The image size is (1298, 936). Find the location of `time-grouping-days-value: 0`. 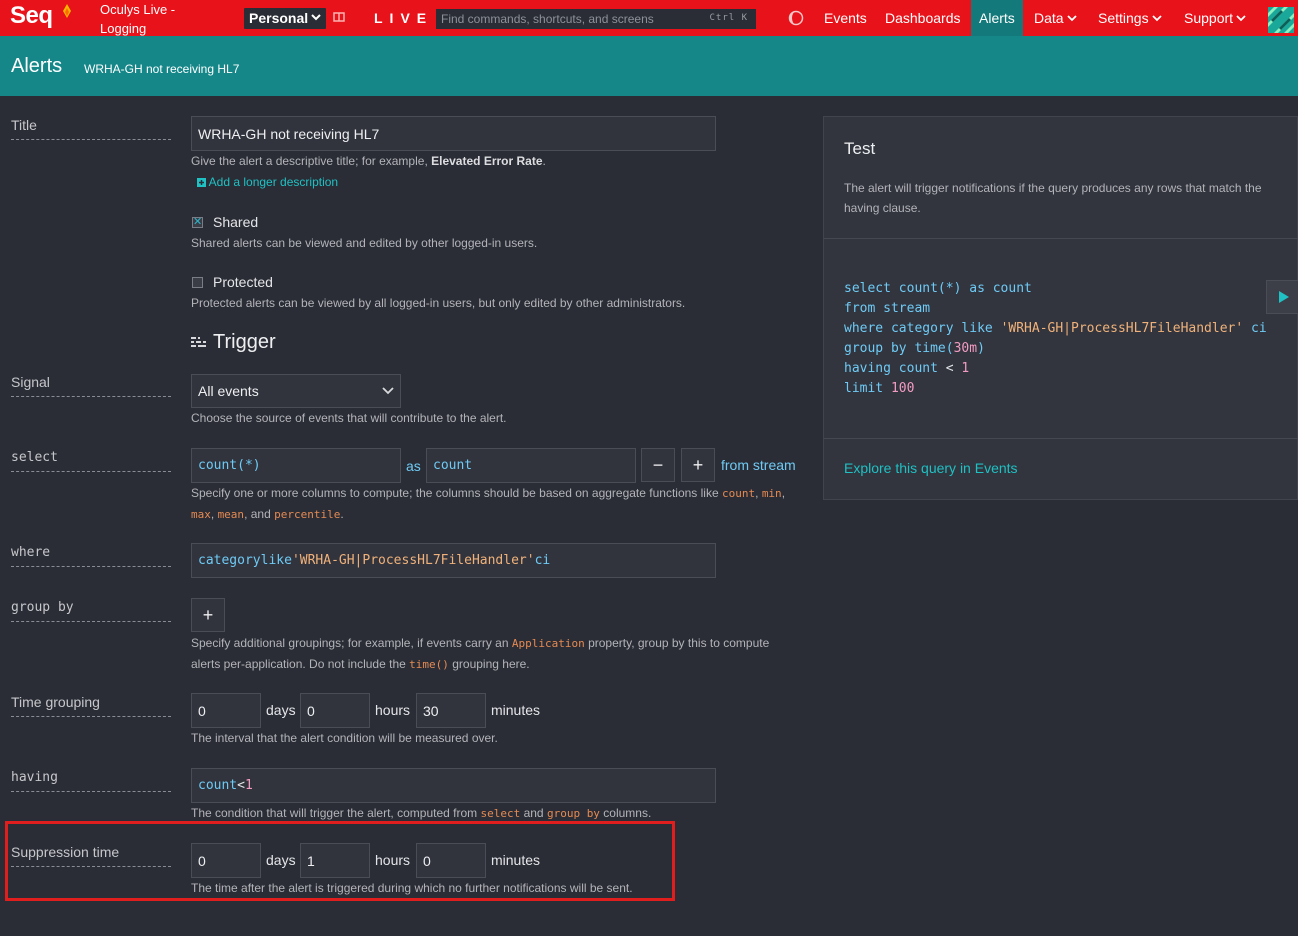

time-grouping-days-value: 0 is located at coordinates (202, 710).